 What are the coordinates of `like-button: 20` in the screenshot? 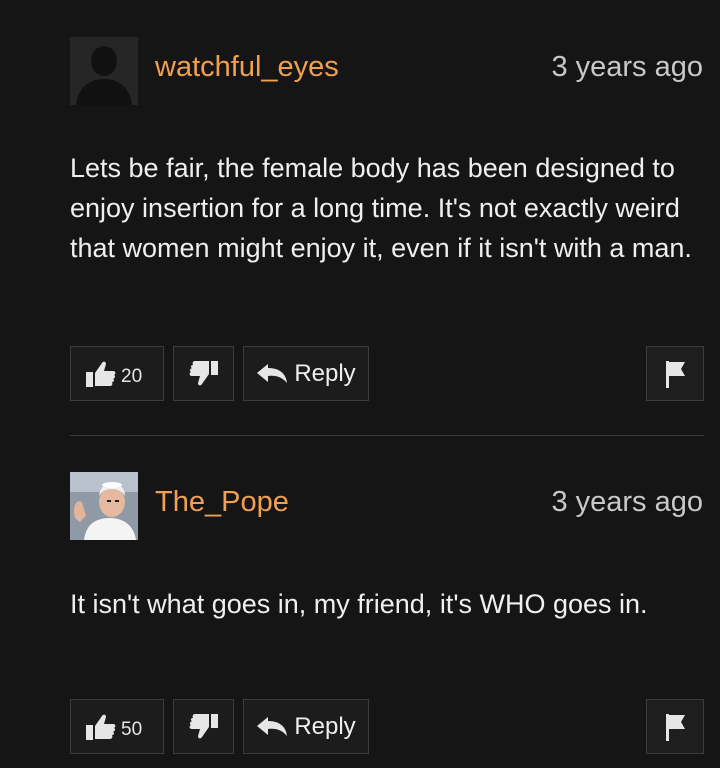 It's located at (117, 373).